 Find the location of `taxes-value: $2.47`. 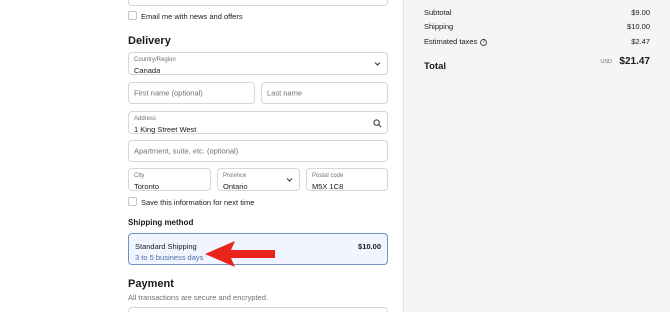

taxes-value: $2.47 is located at coordinates (640, 41).